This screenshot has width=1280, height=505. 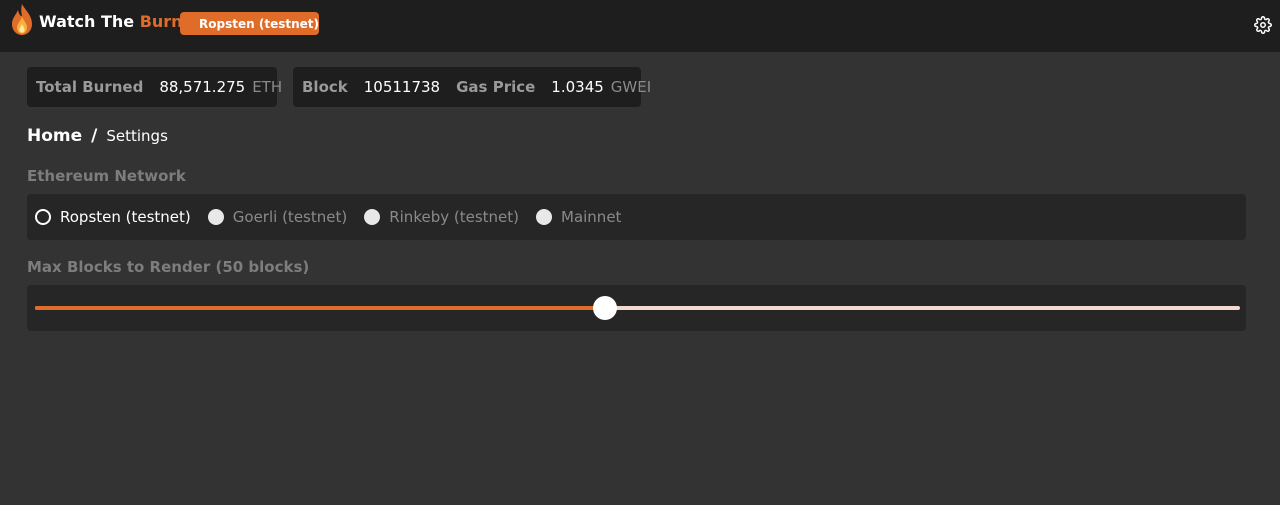 What do you see at coordinates (168, 267) in the screenshot?
I see `max-blocks-label: Max Blocks to Render (50 blocks)` at bounding box center [168, 267].